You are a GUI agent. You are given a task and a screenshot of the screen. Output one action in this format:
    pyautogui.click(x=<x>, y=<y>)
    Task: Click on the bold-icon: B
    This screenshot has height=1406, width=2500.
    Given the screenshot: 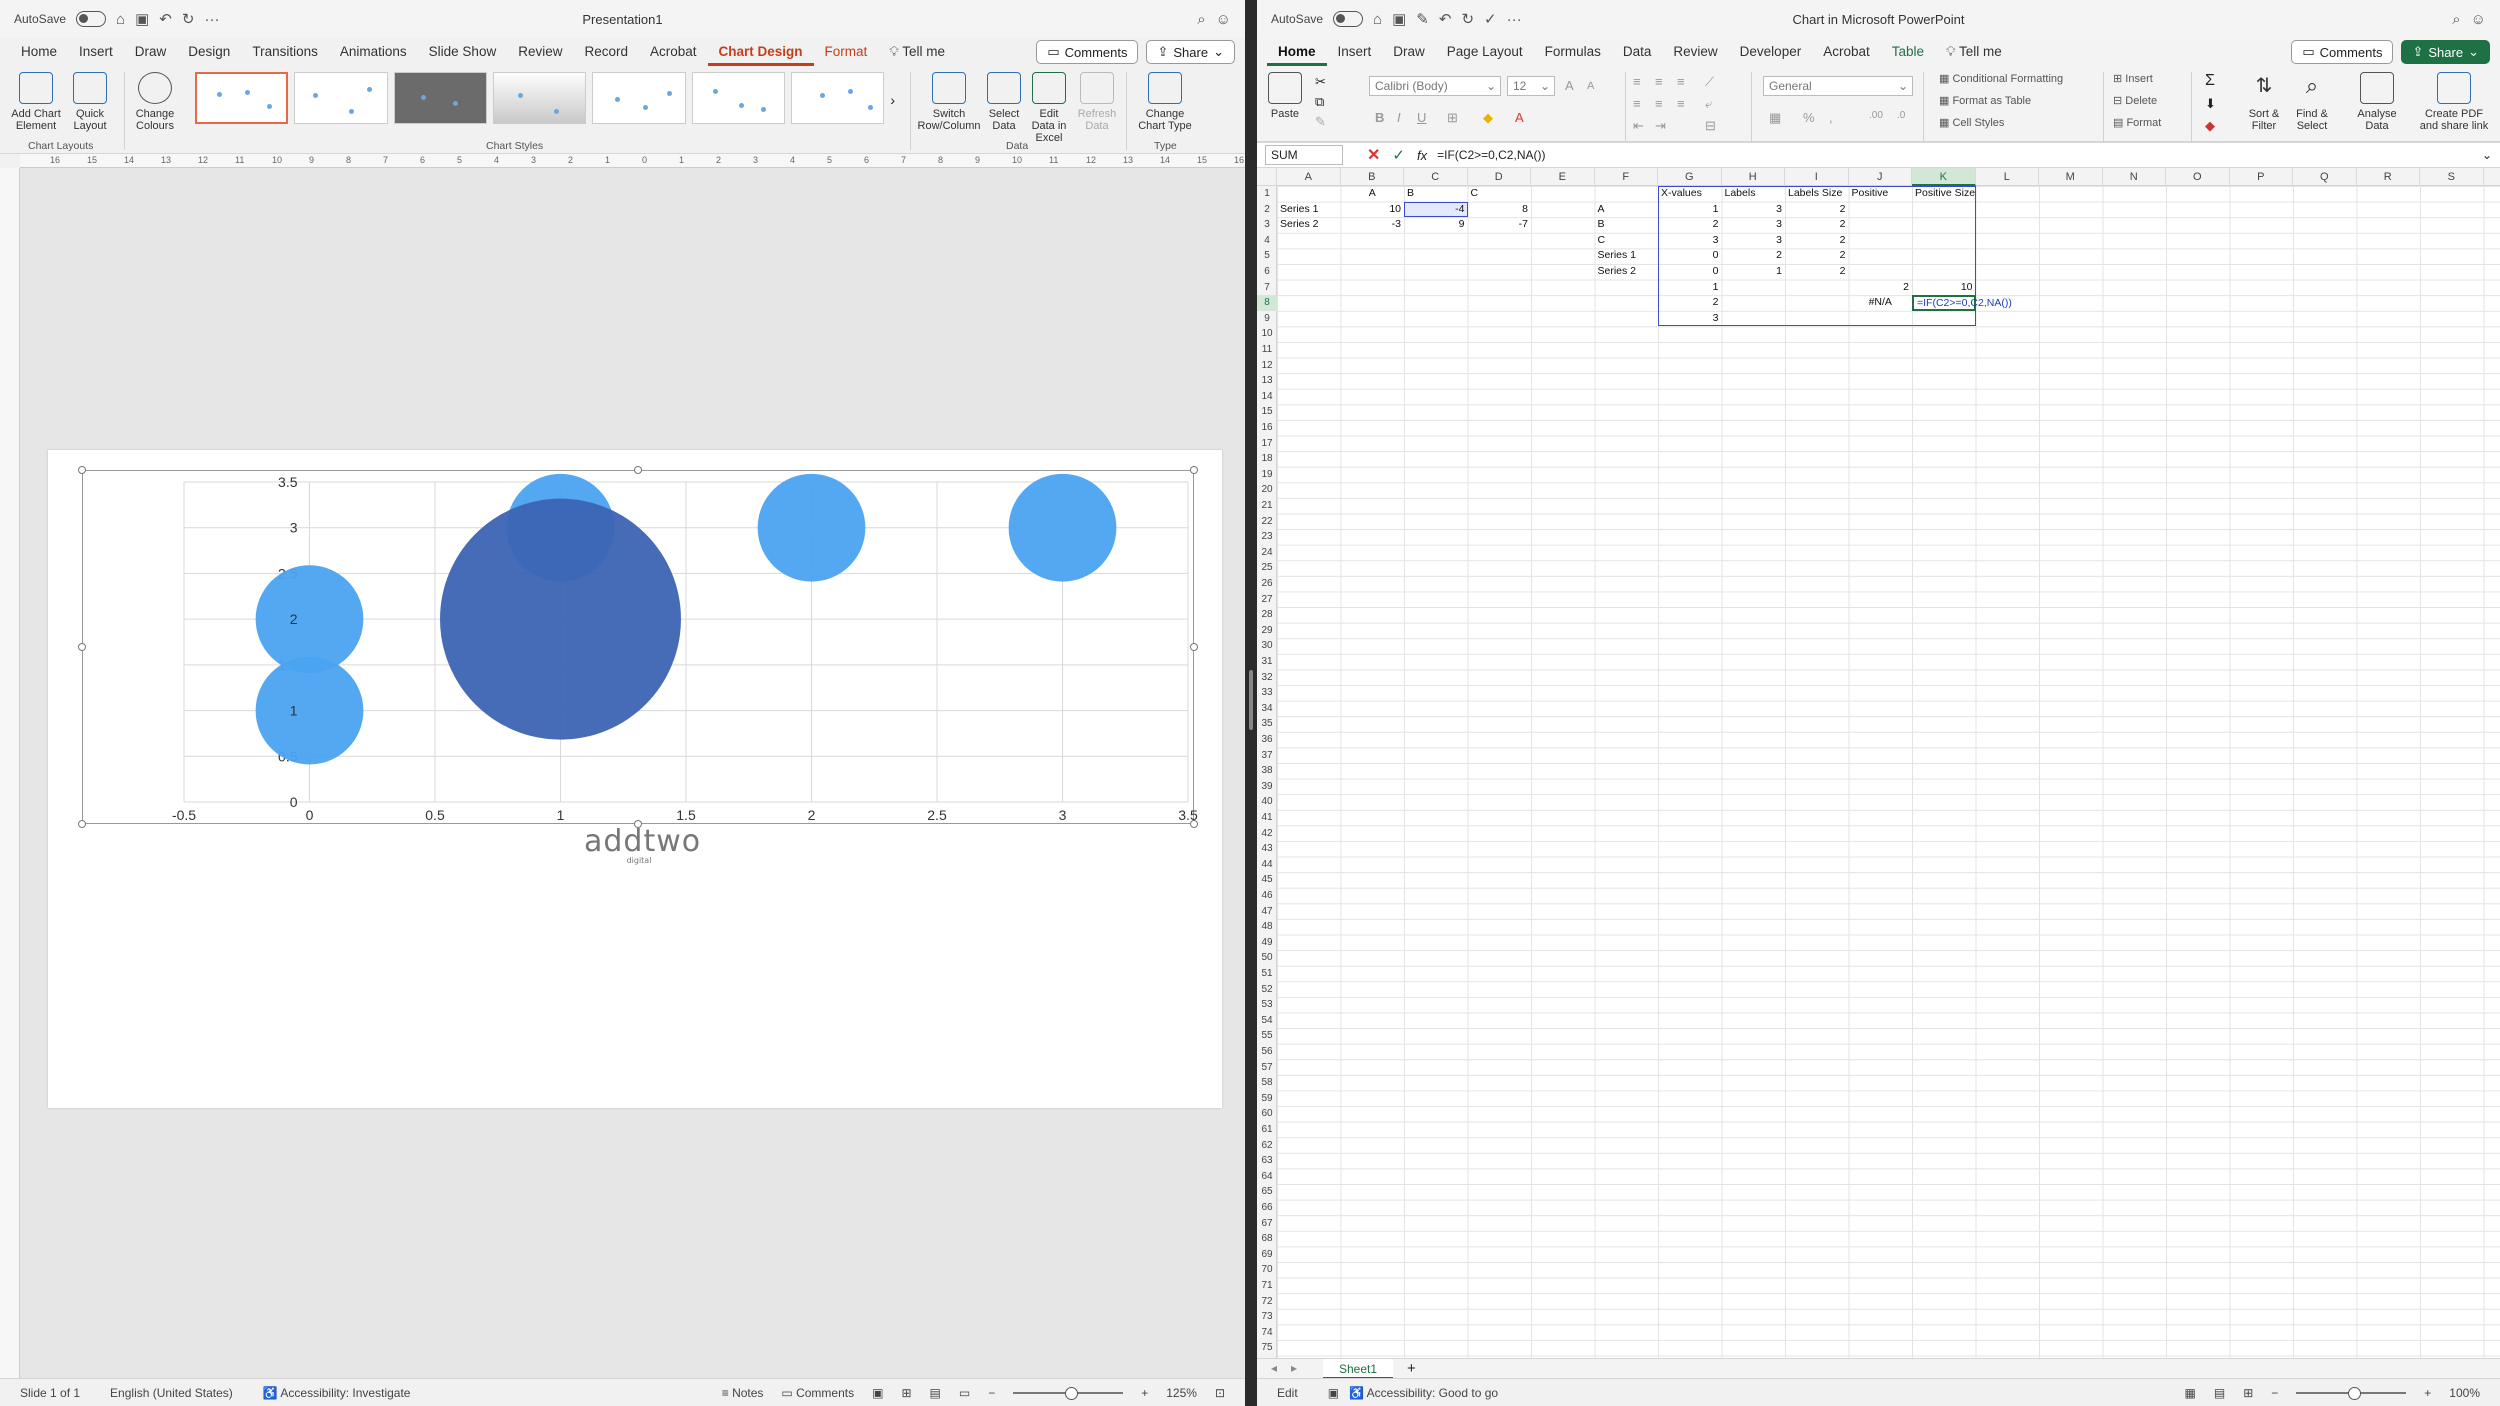 What is the action you would take?
    pyautogui.click(x=1379, y=117)
    